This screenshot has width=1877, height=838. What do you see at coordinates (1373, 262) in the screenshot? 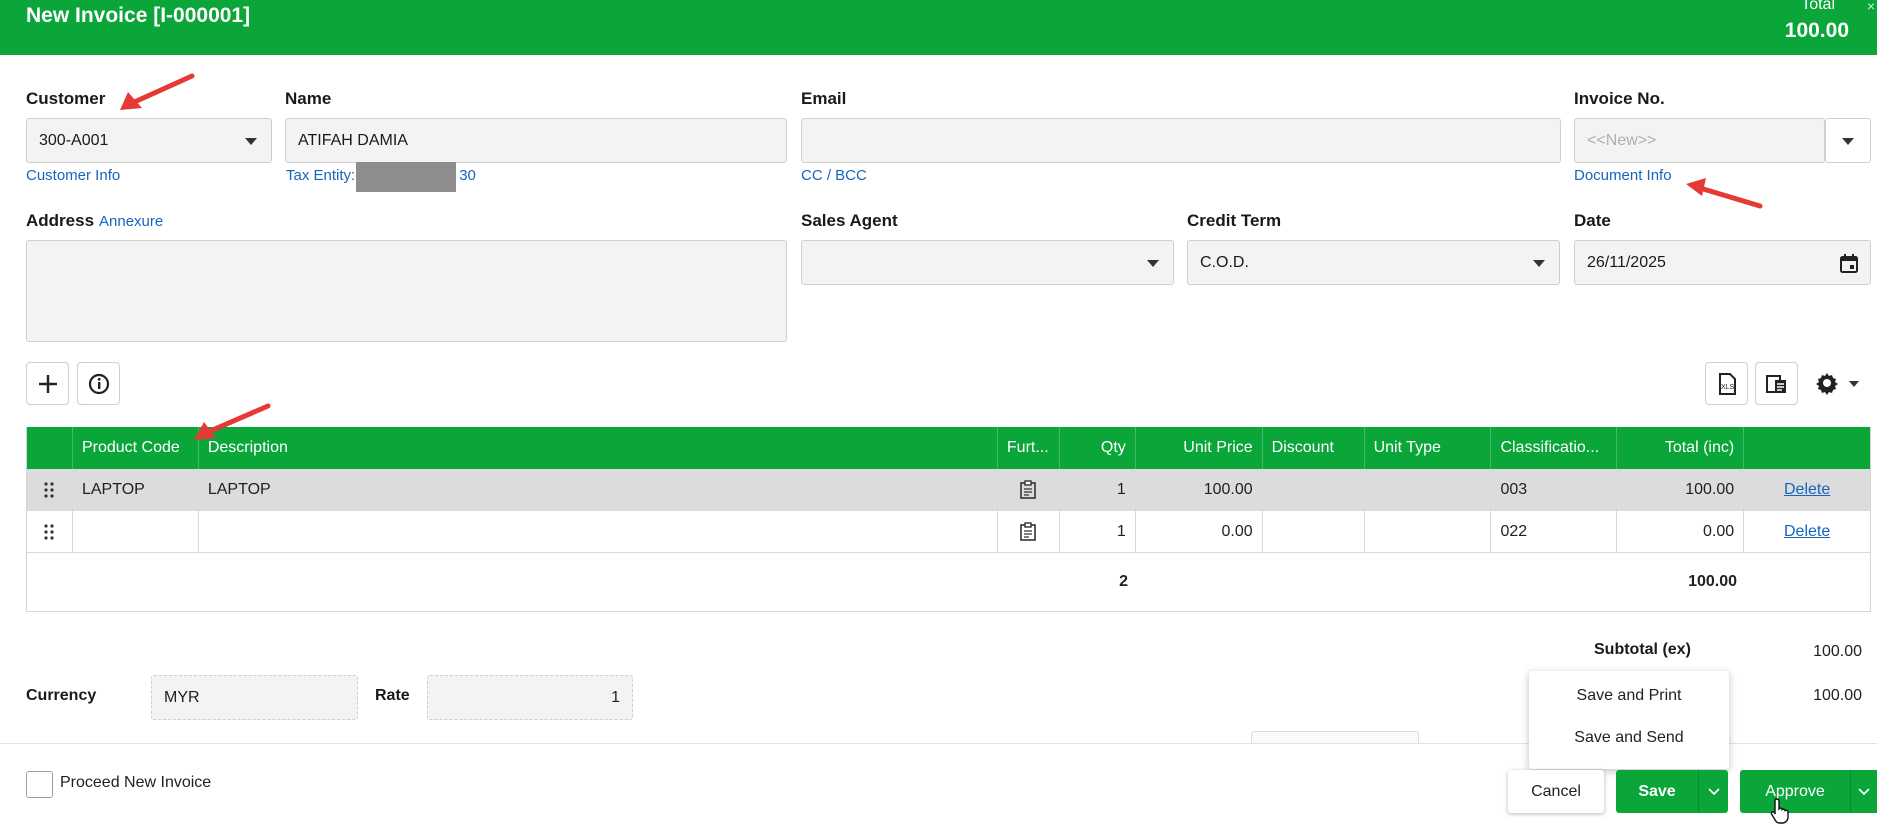
I see `credit-term-select: C.O.D.` at bounding box center [1373, 262].